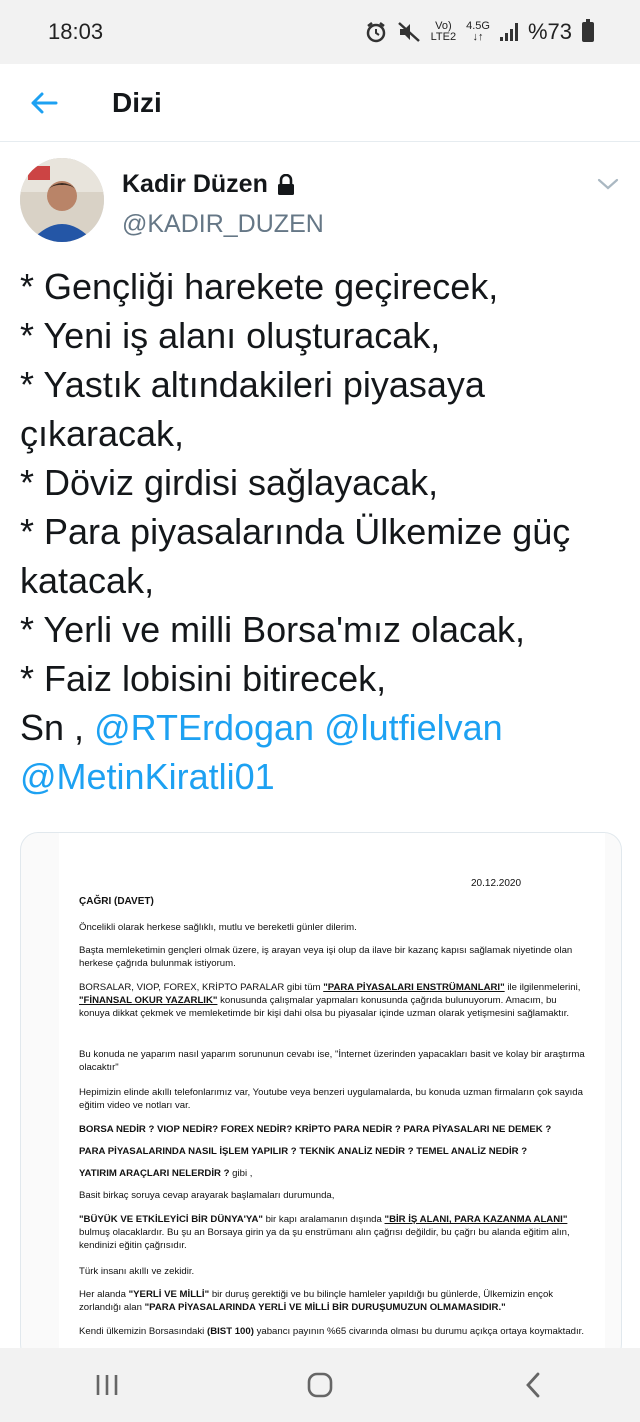 The height and width of the screenshot is (1422, 640). I want to click on tweet-line: * Yeni iş alanı oluşturacak,, so click(230, 335).